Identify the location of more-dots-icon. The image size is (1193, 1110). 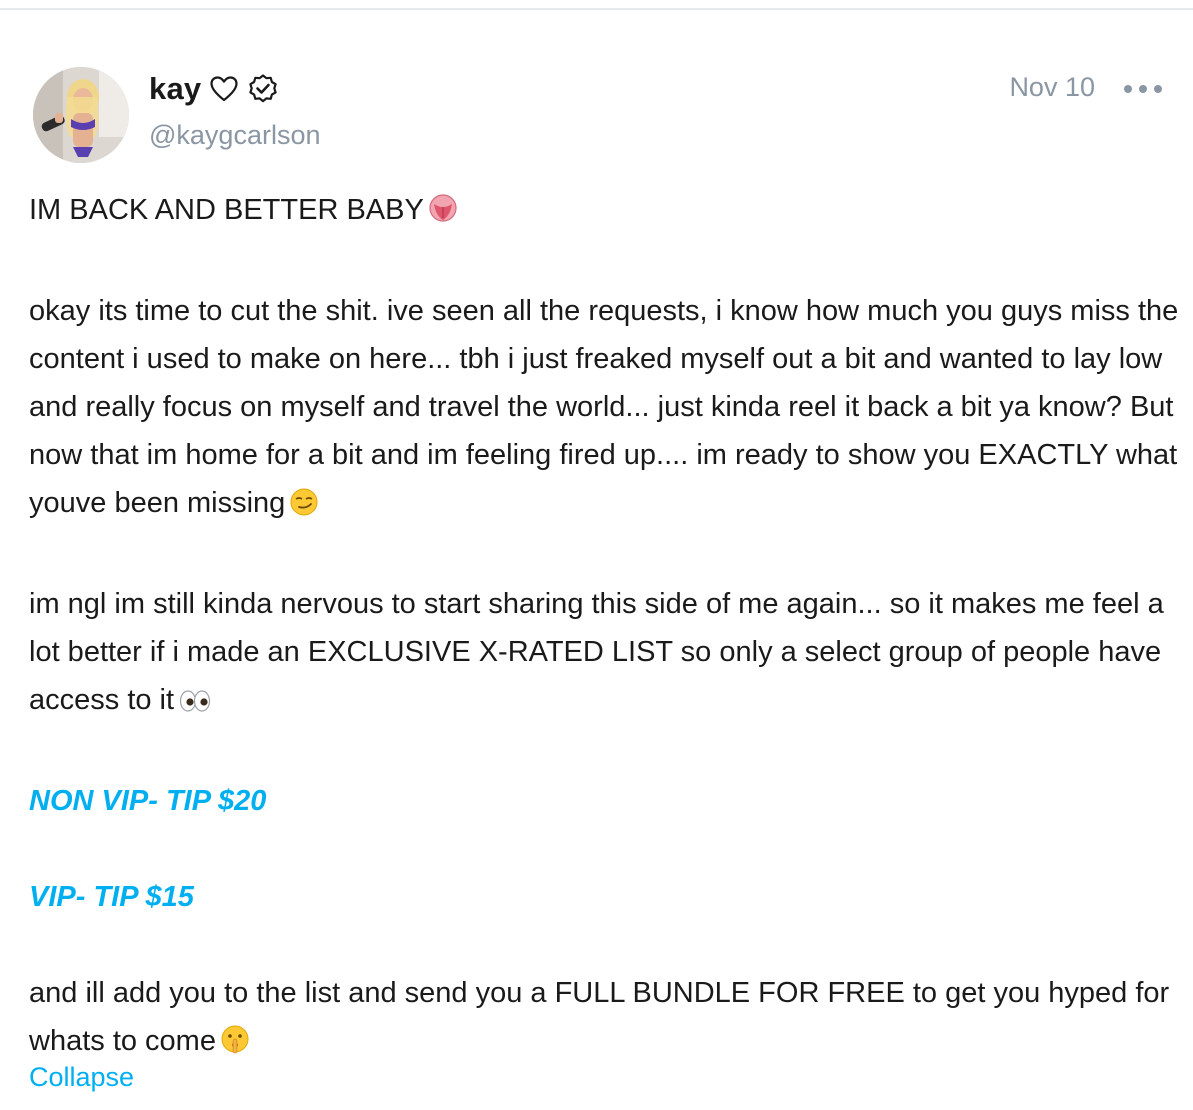
(1143, 89).